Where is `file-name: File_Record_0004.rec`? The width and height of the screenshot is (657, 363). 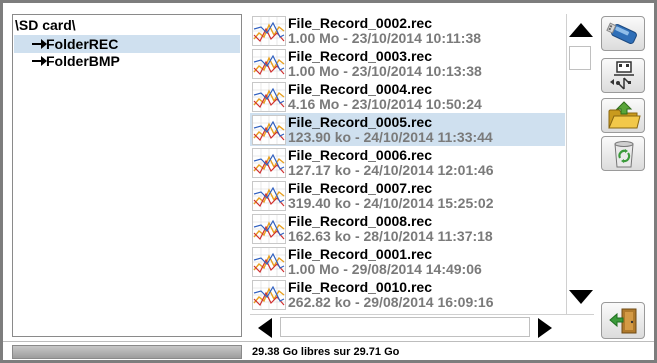
file-name: File_Record_0004.rec is located at coordinates (360, 89).